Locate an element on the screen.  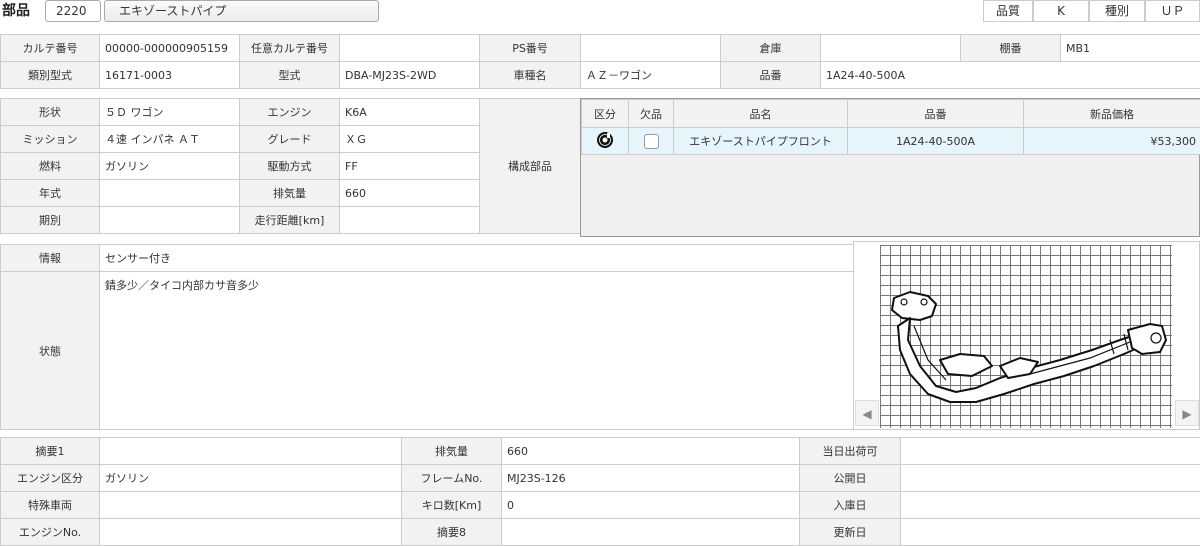
nenshiki-label: 年式 is located at coordinates (50, 193).